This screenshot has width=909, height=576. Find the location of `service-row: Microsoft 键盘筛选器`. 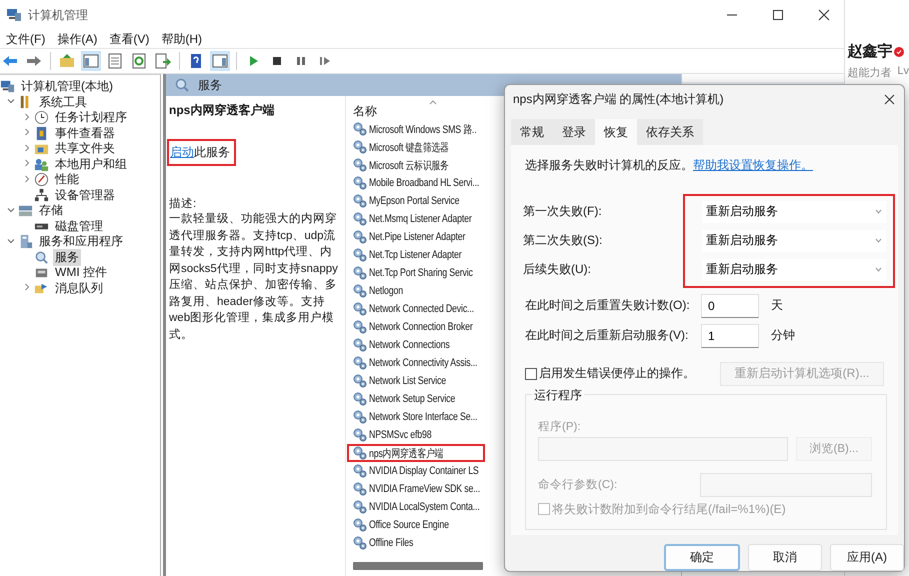

service-row: Microsoft 键盘筛选器 is located at coordinates (416, 147).